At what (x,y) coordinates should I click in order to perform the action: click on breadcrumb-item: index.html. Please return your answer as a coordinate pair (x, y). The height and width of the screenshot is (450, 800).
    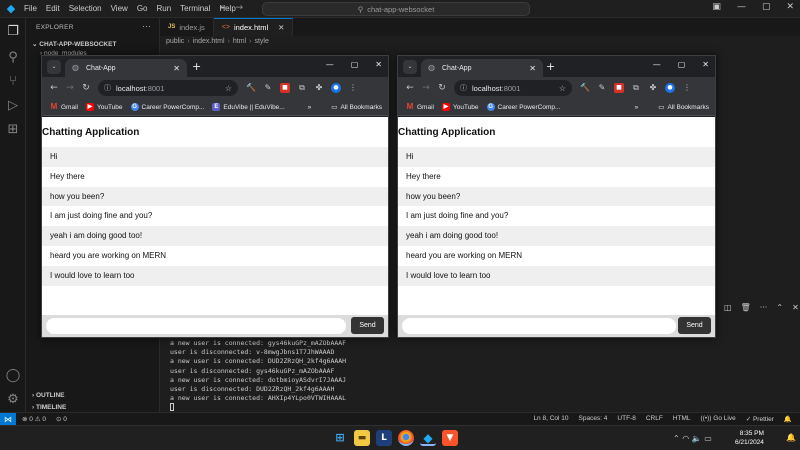
    Looking at the image, I should click on (209, 41).